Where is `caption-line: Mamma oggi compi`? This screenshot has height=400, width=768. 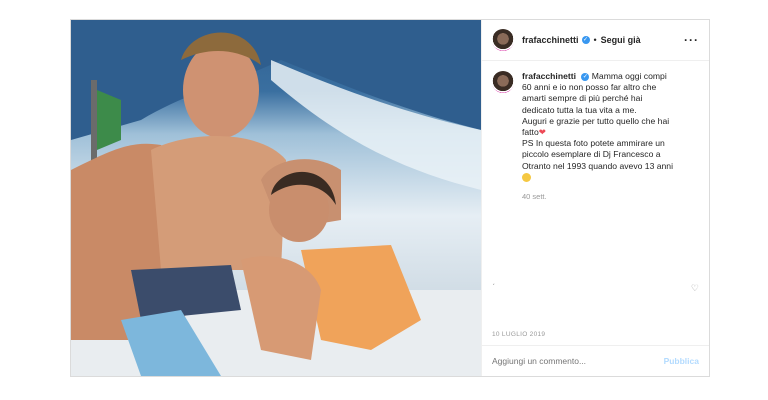 caption-line: Mamma oggi compi is located at coordinates (629, 76).